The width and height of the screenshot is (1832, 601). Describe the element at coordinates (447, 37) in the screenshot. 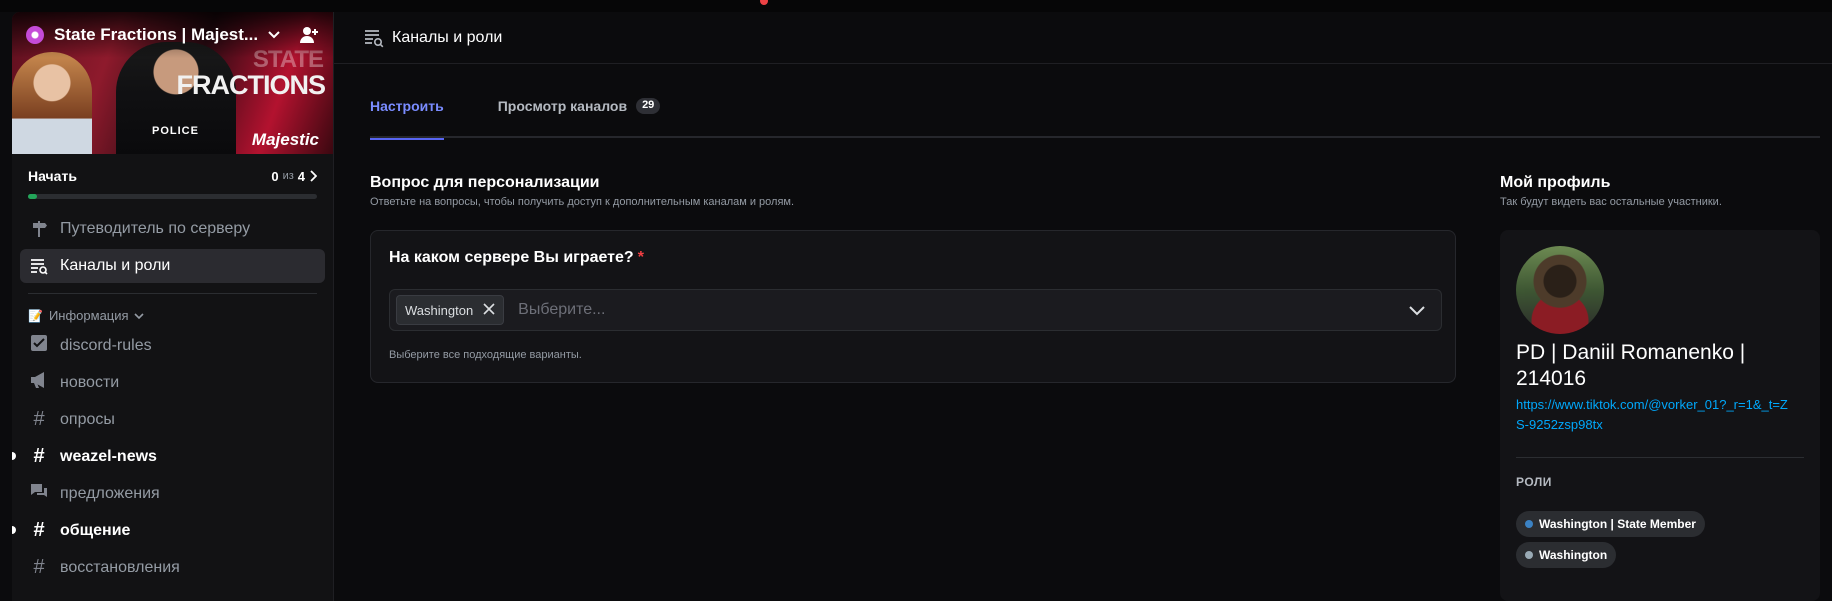

I see `page-title: Каналы и роли` at that location.